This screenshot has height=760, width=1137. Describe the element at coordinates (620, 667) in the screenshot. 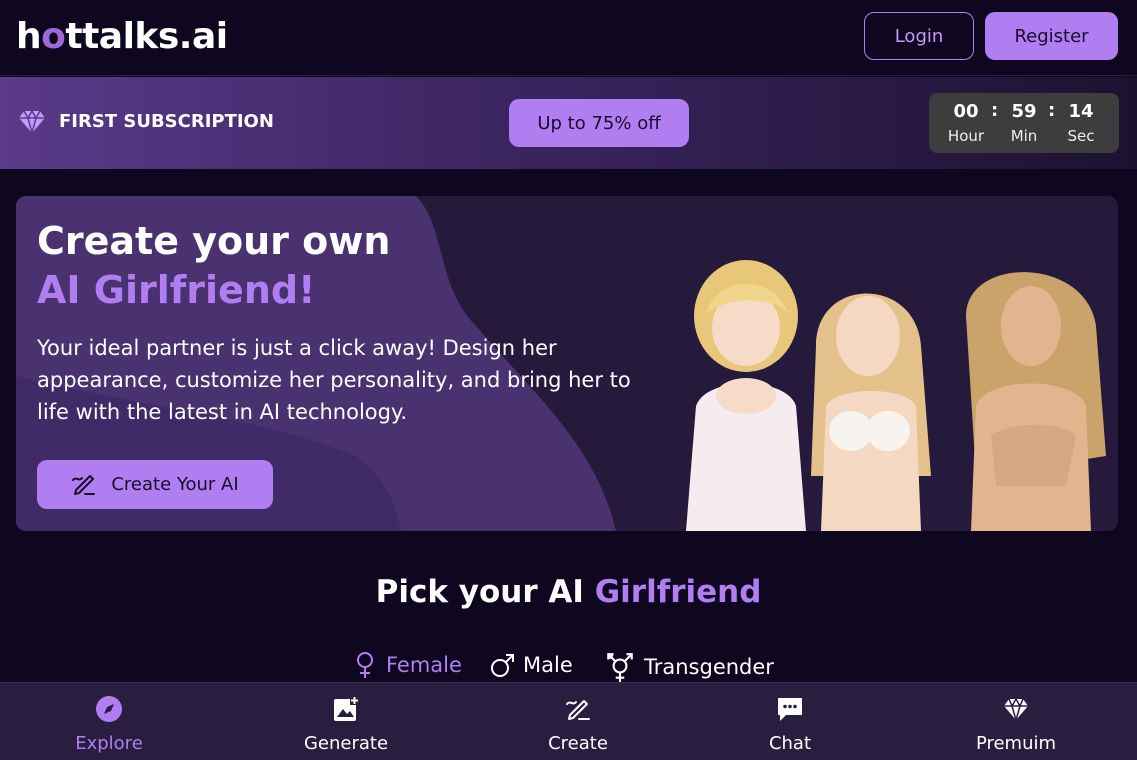

I see `transgender-icon` at that location.